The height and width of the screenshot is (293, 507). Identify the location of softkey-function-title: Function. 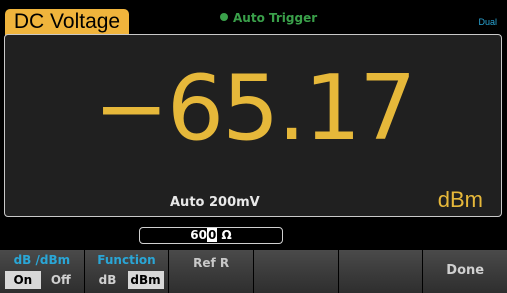
(126, 260).